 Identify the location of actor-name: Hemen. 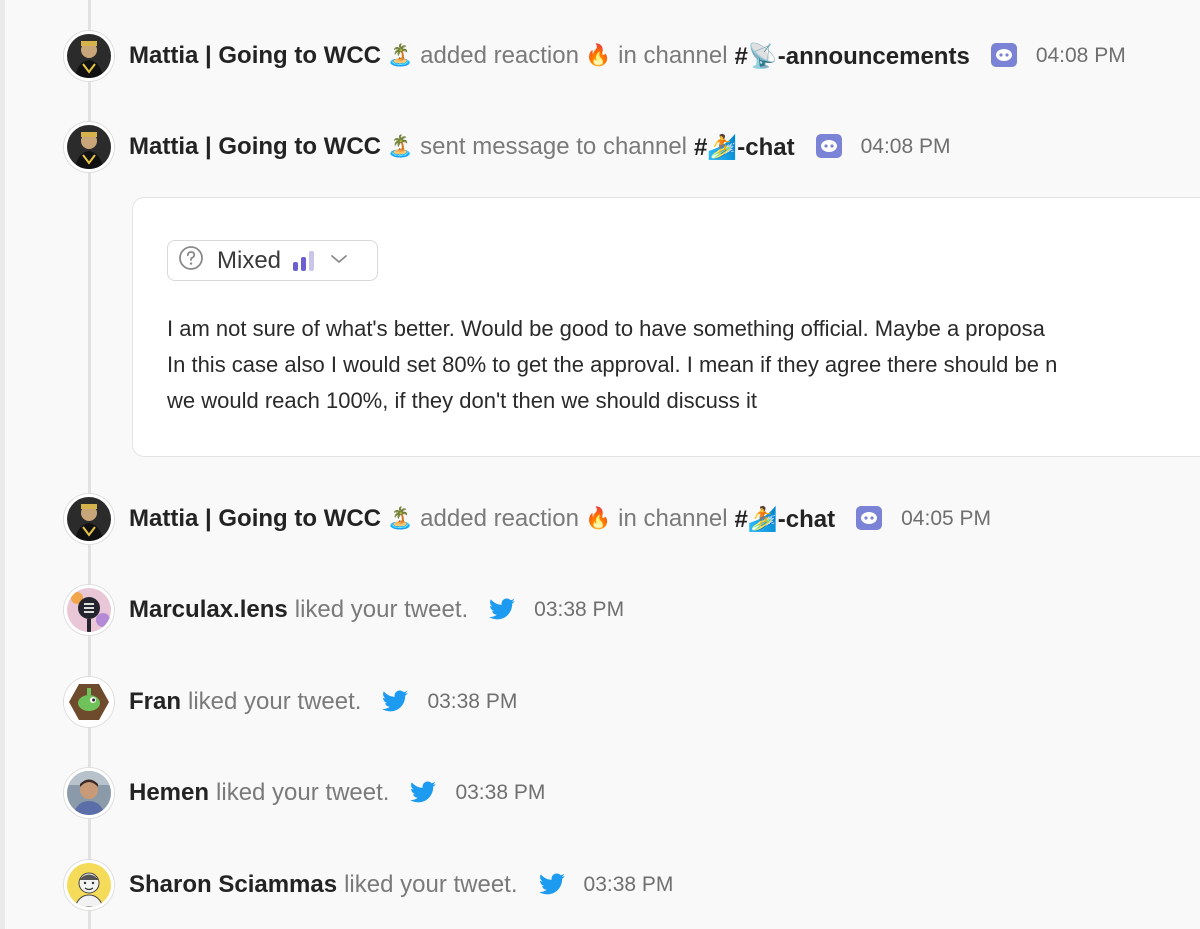
(169, 793).